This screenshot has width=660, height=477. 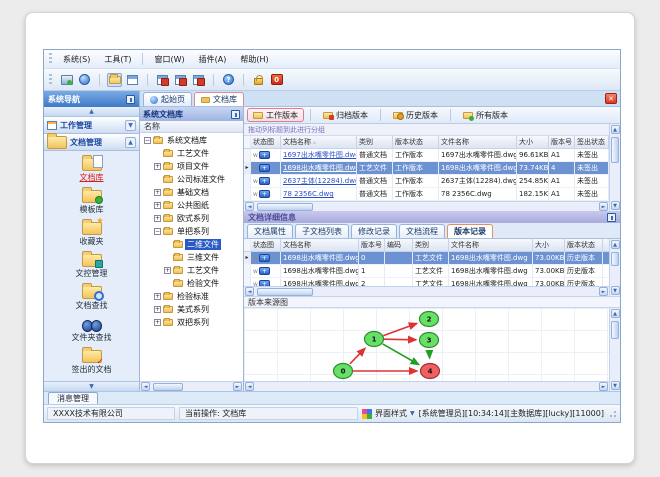 I want to click on column-header-4: 编码, so click(x=399, y=245).